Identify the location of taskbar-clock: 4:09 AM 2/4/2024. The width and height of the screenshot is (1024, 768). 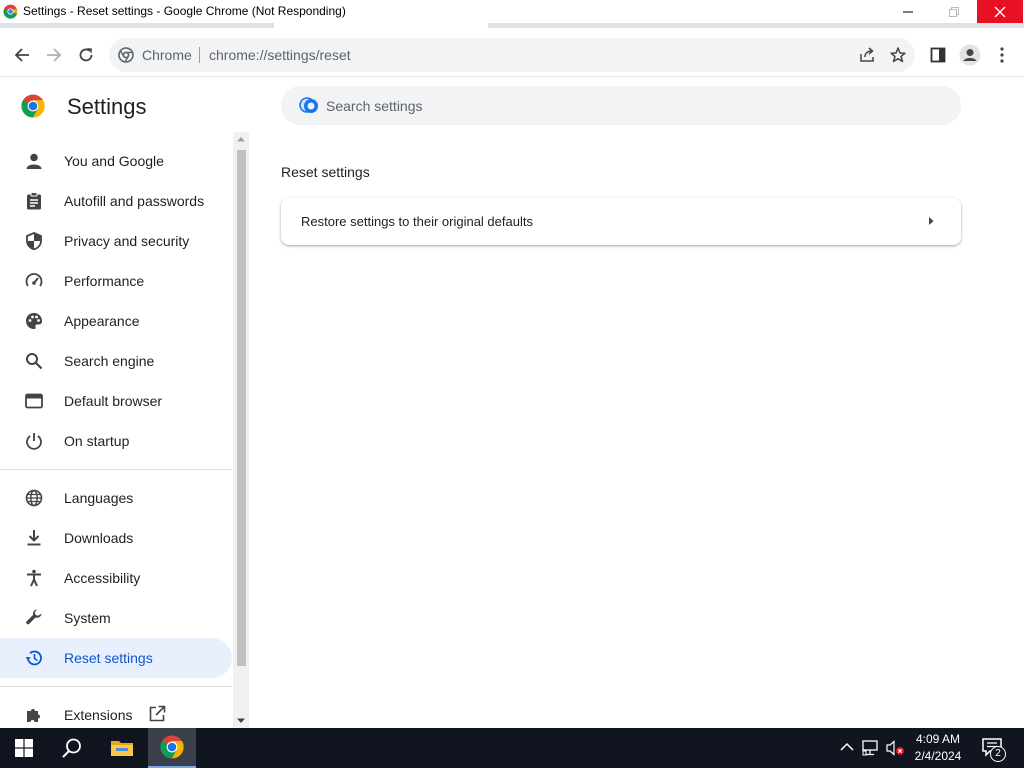
(938, 748).